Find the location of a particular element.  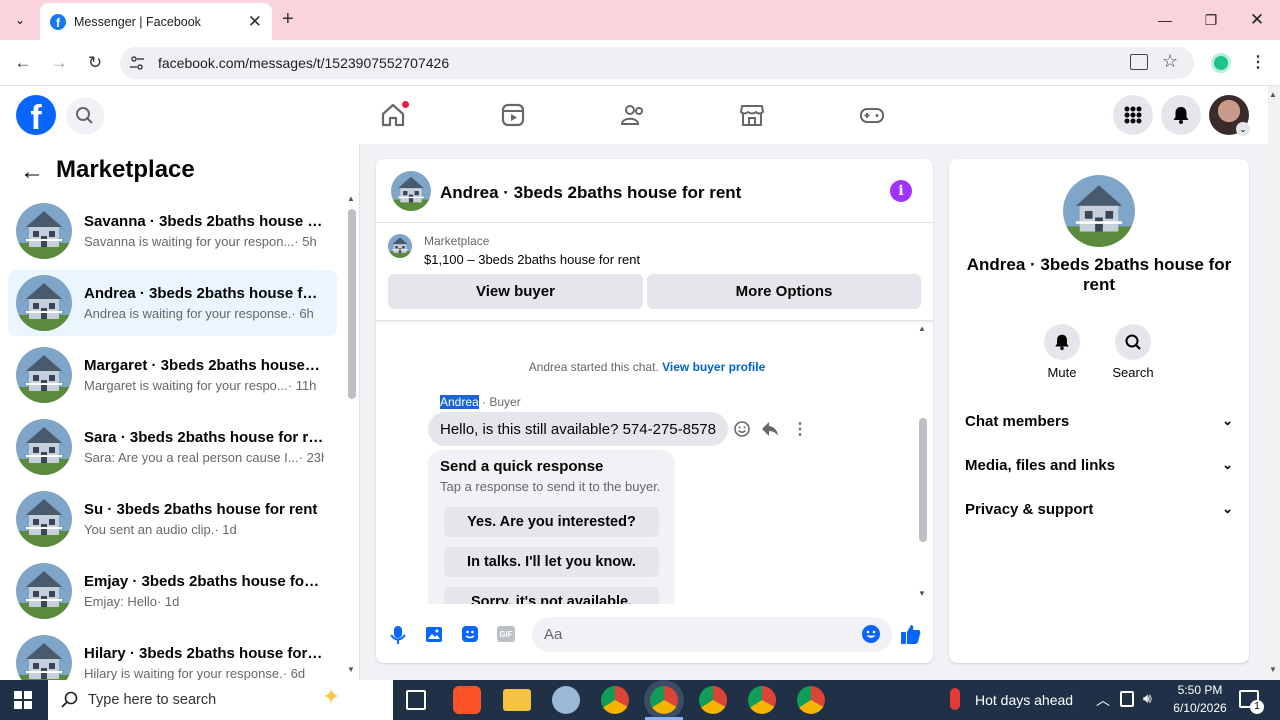

task-view-icon is located at coordinates (416, 700).